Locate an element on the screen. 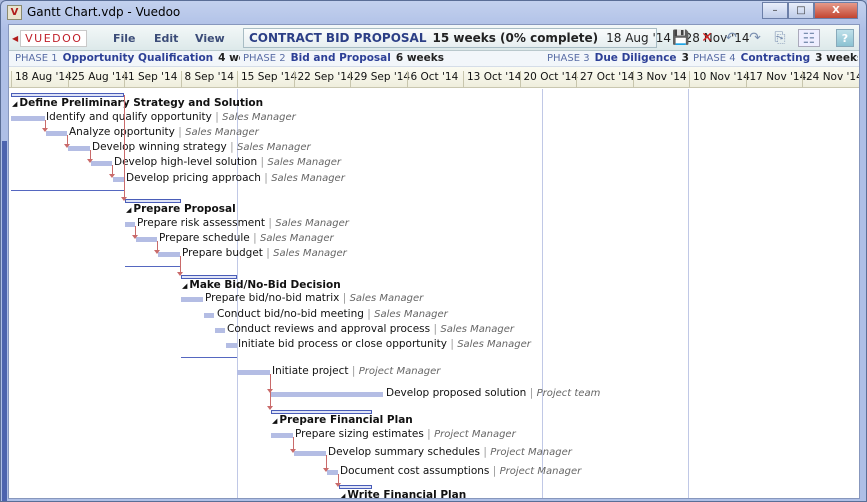 This screenshot has height=502, width=867. task-name: Initiate project is located at coordinates (310, 371).